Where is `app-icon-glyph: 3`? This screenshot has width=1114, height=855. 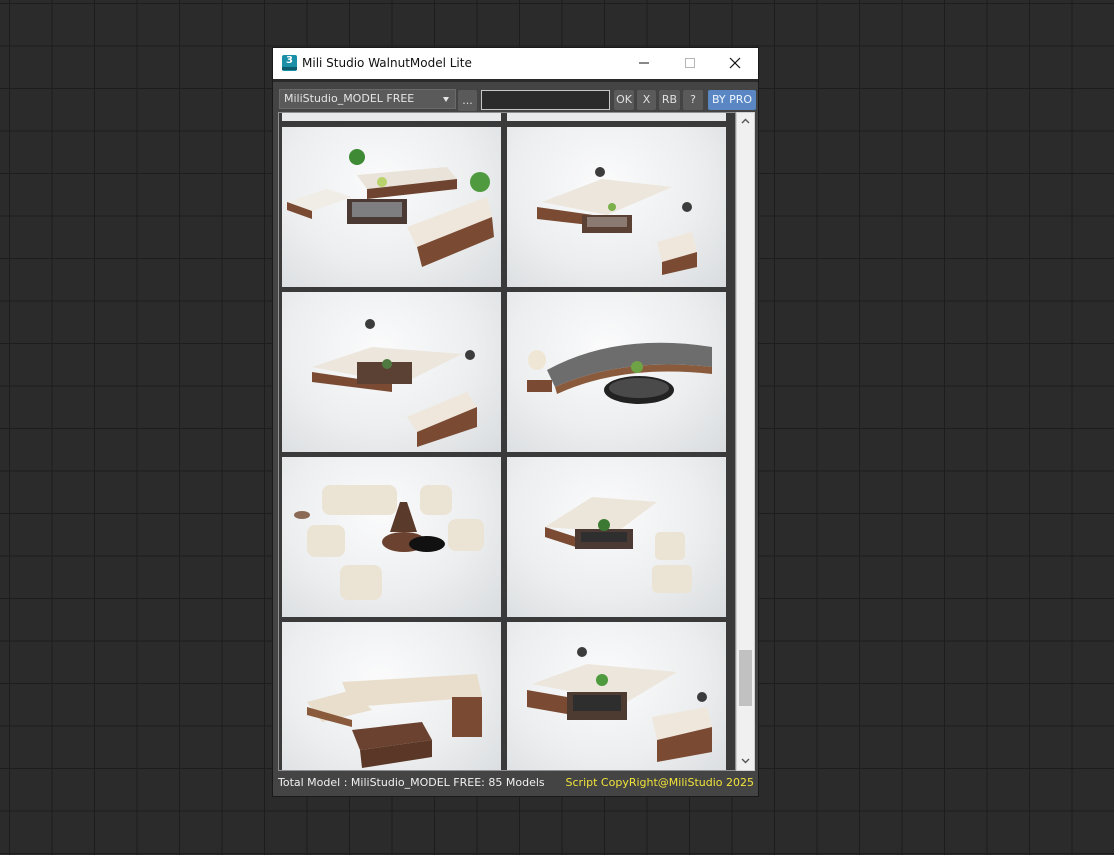 app-icon-glyph: 3 is located at coordinates (289, 60).